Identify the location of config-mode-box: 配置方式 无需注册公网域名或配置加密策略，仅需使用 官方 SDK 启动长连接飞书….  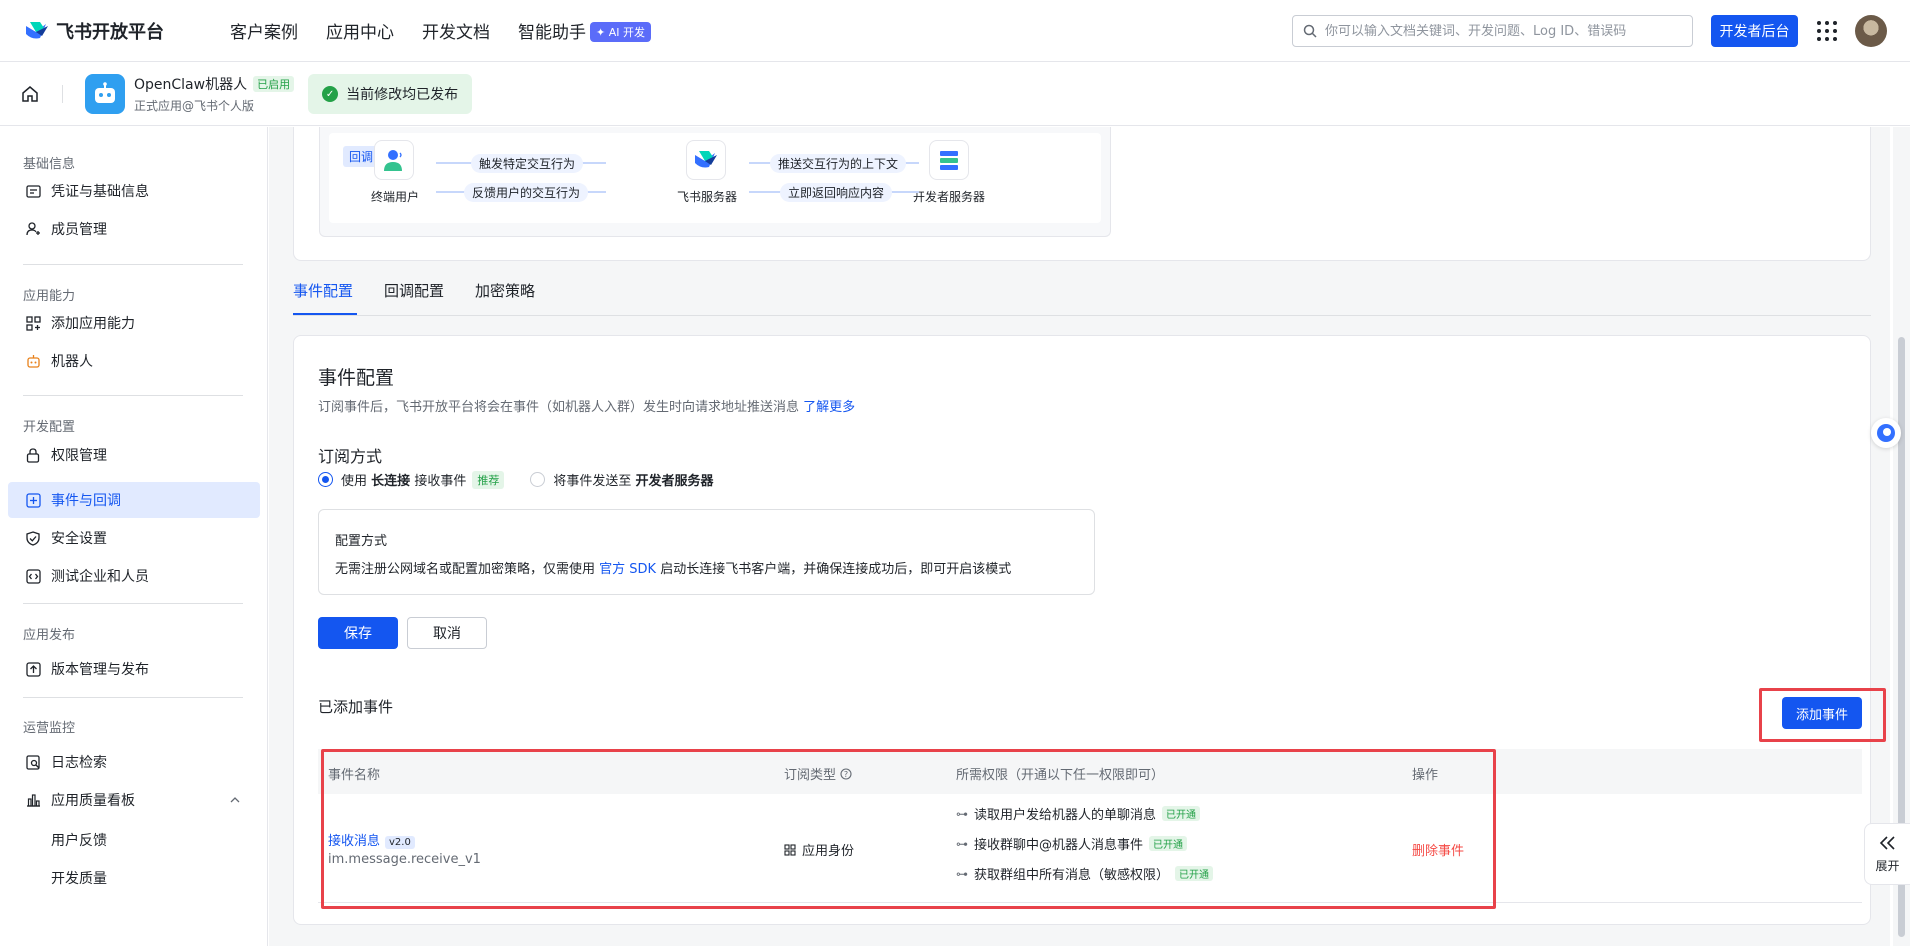
(706, 552).